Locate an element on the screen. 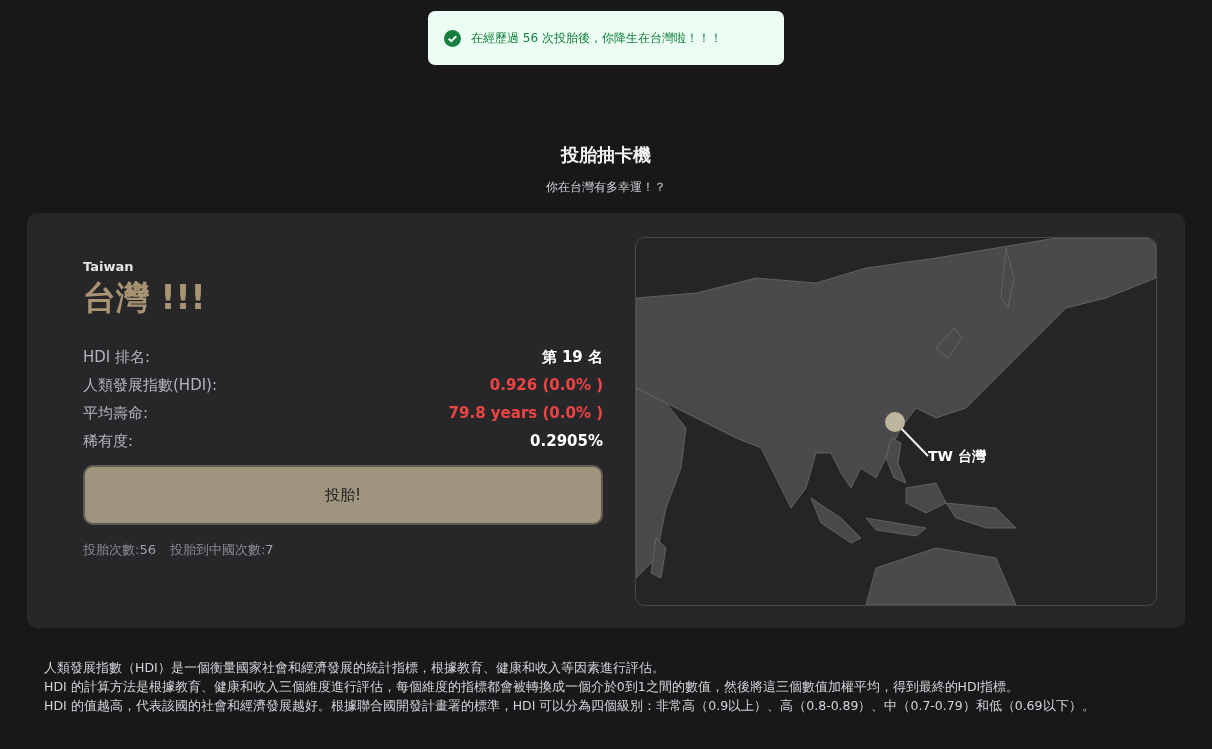  toast-message: 在經歷過 56 次投胎後，你降生在台灣啦！！！ is located at coordinates (596, 38).